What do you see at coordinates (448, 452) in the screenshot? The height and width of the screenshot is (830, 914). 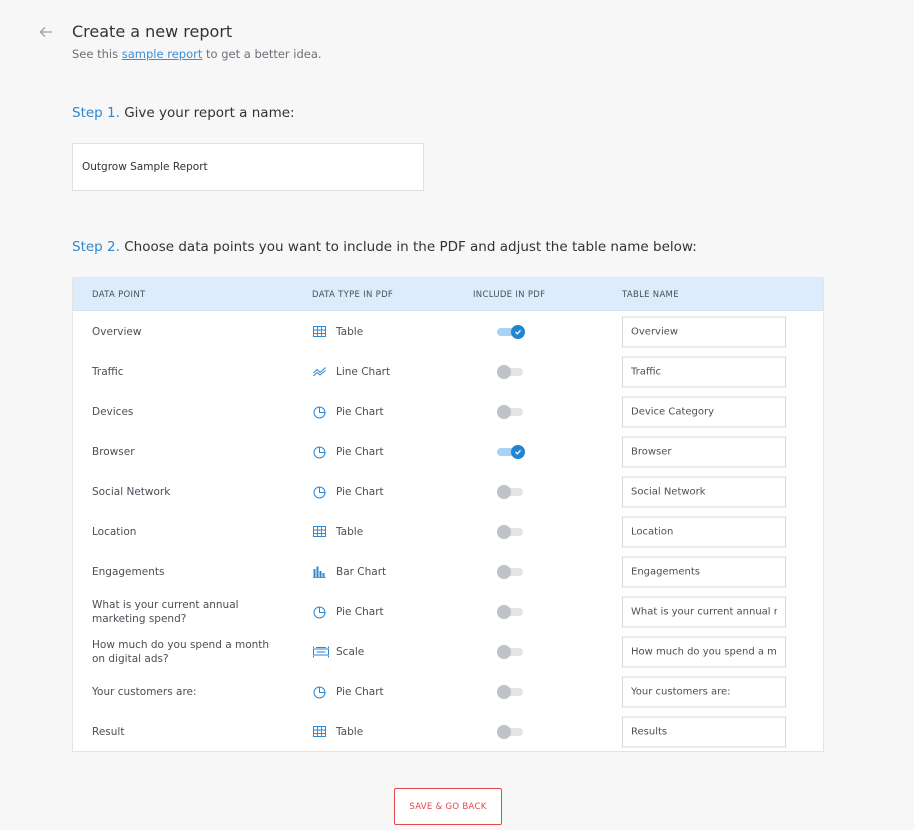 I see `table-row: Browser Pie Chart` at bounding box center [448, 452].